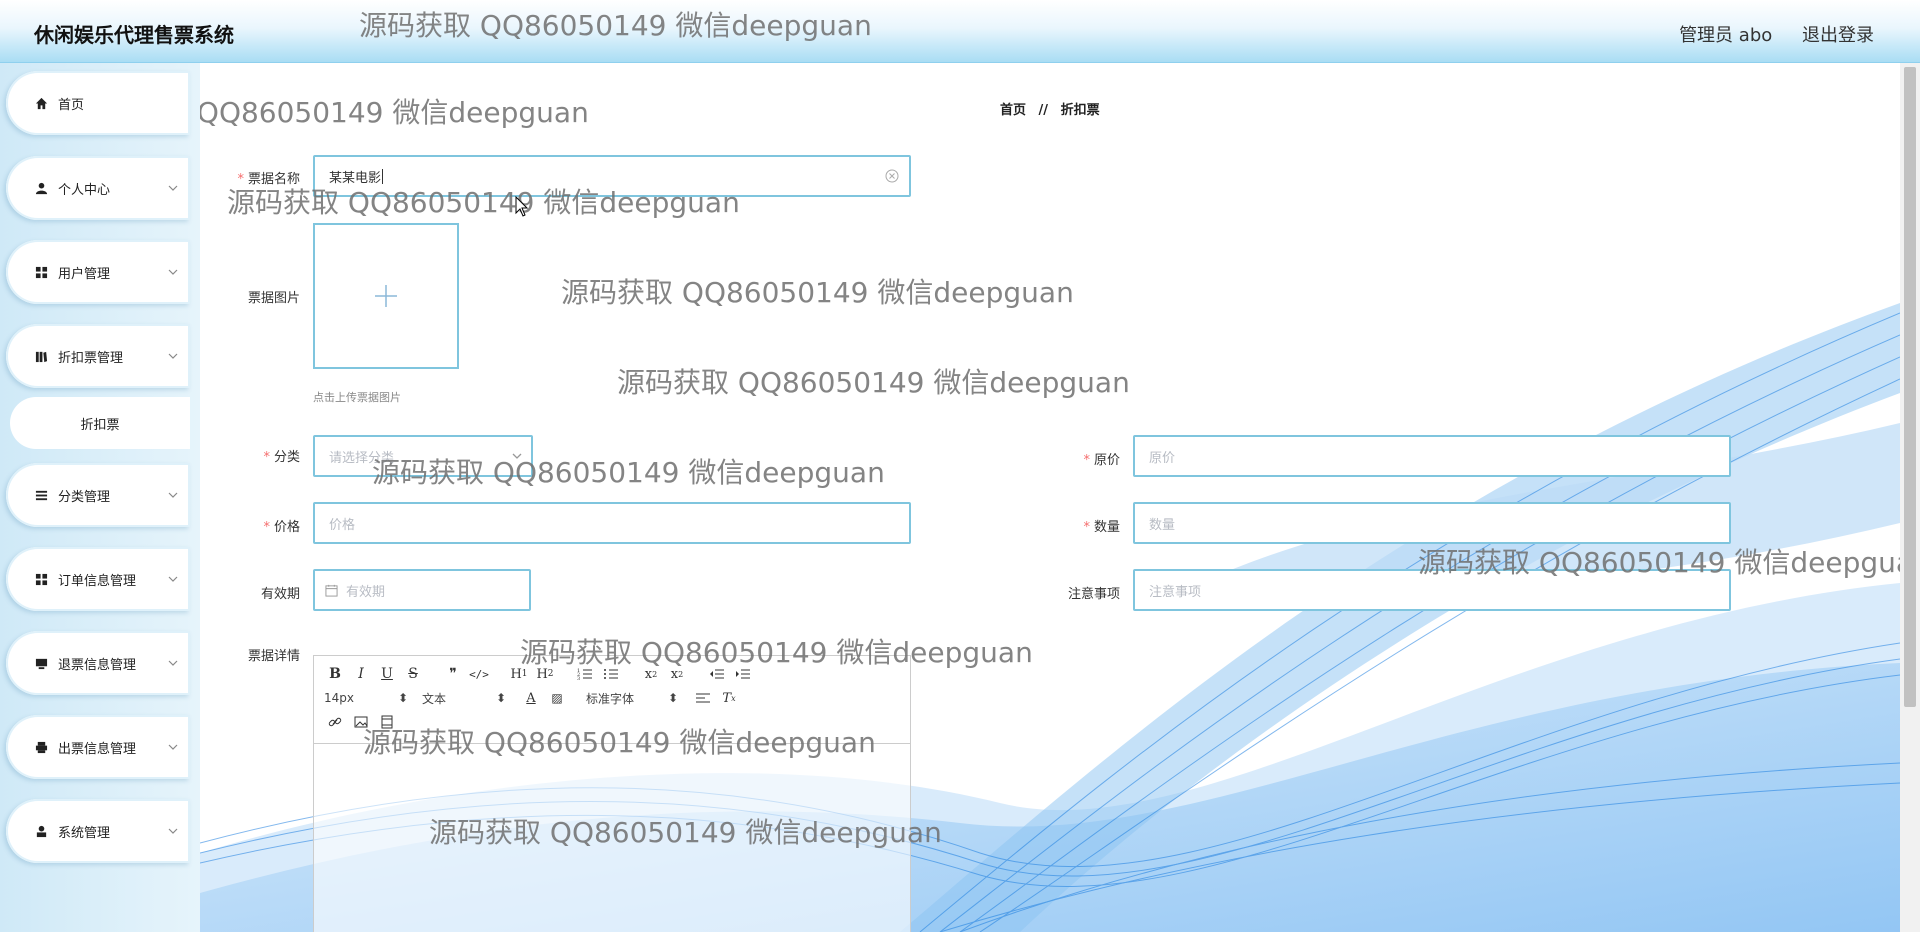 The width and height of the screenshot is (1920, 932). I want to click on notes-input: 注意事项, so click(1432, 590).